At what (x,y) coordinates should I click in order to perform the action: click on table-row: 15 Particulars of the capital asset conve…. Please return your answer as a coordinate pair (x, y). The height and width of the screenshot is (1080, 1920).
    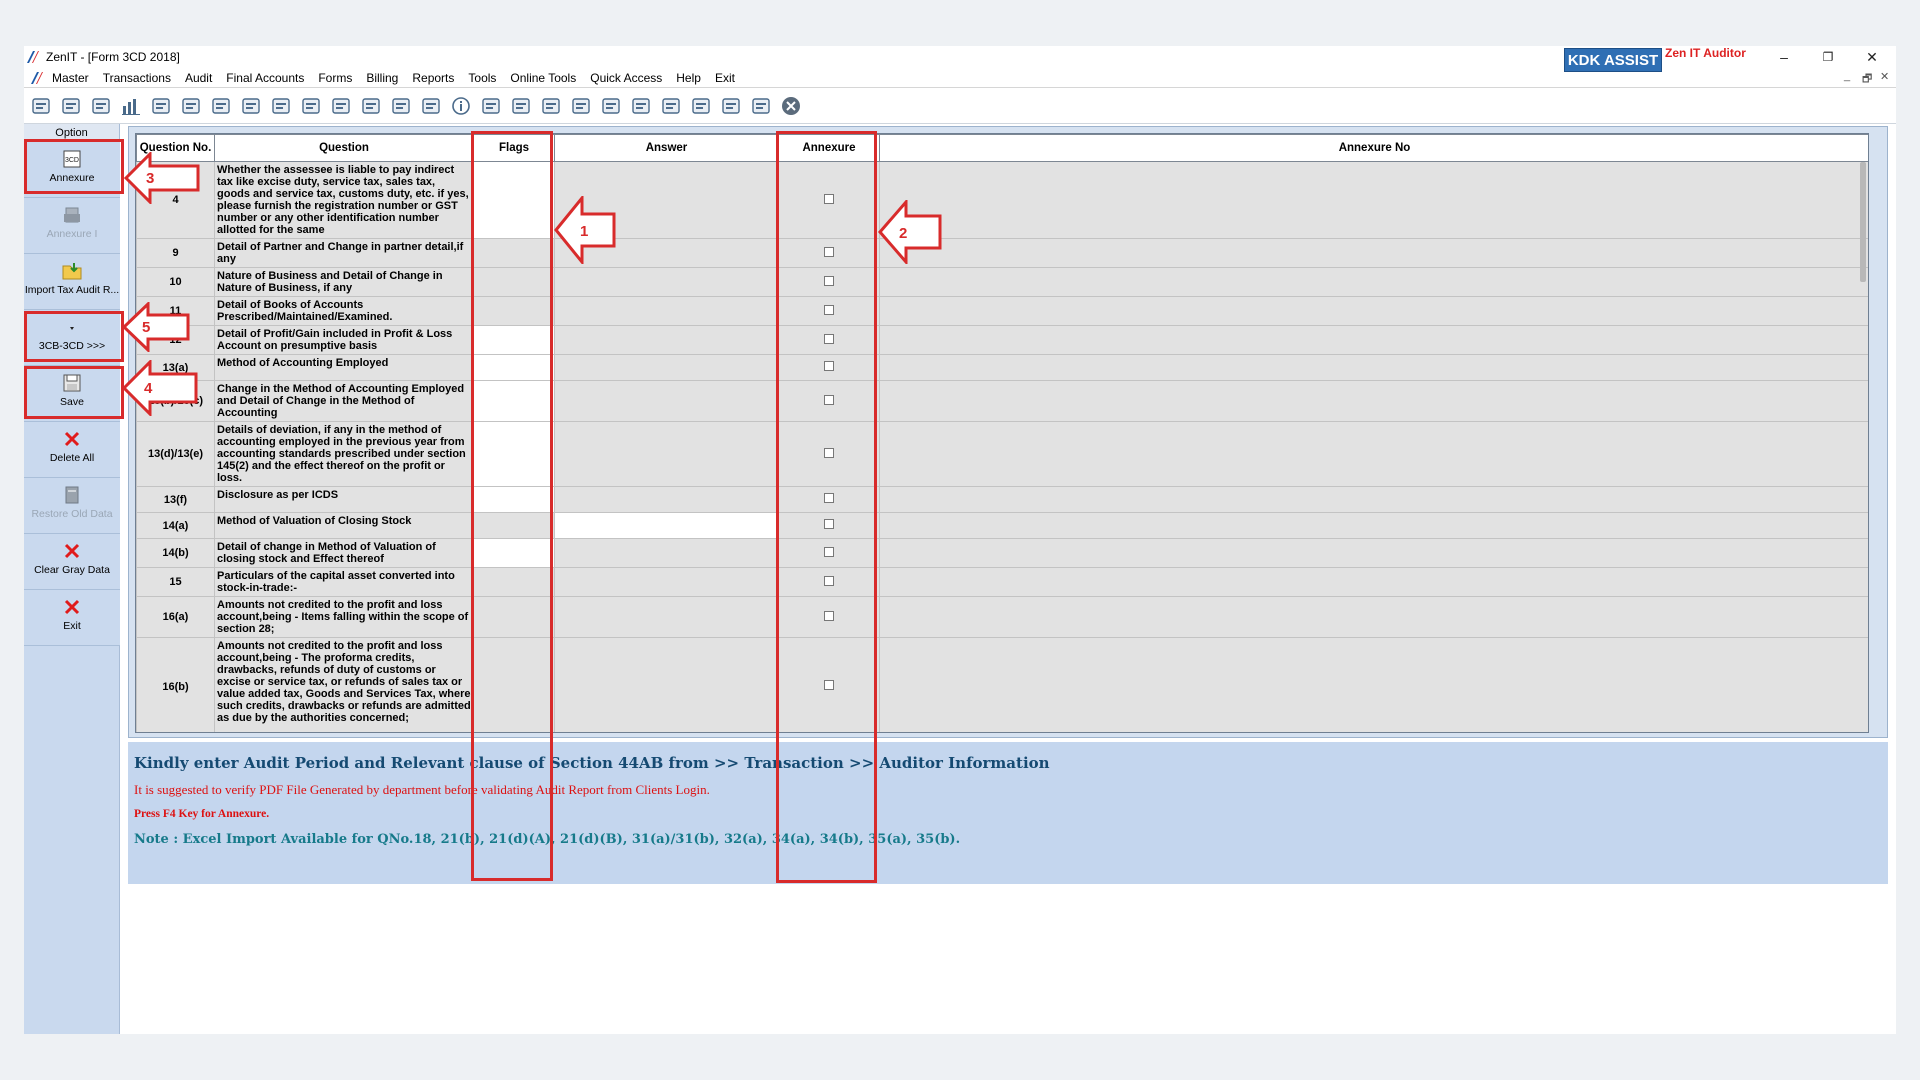
    Looking at the image, I should click on (1002, 582).